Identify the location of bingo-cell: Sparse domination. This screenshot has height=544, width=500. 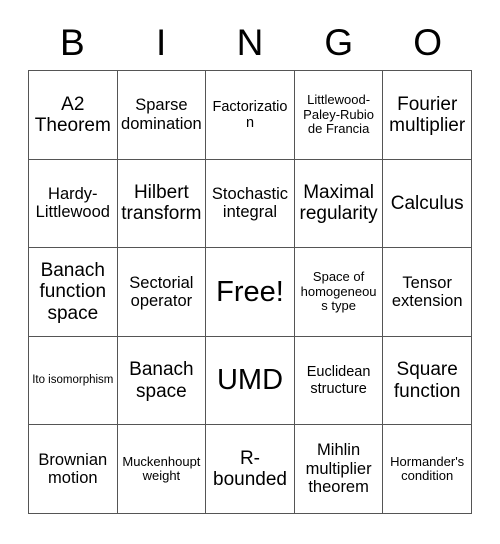
(162, 115).